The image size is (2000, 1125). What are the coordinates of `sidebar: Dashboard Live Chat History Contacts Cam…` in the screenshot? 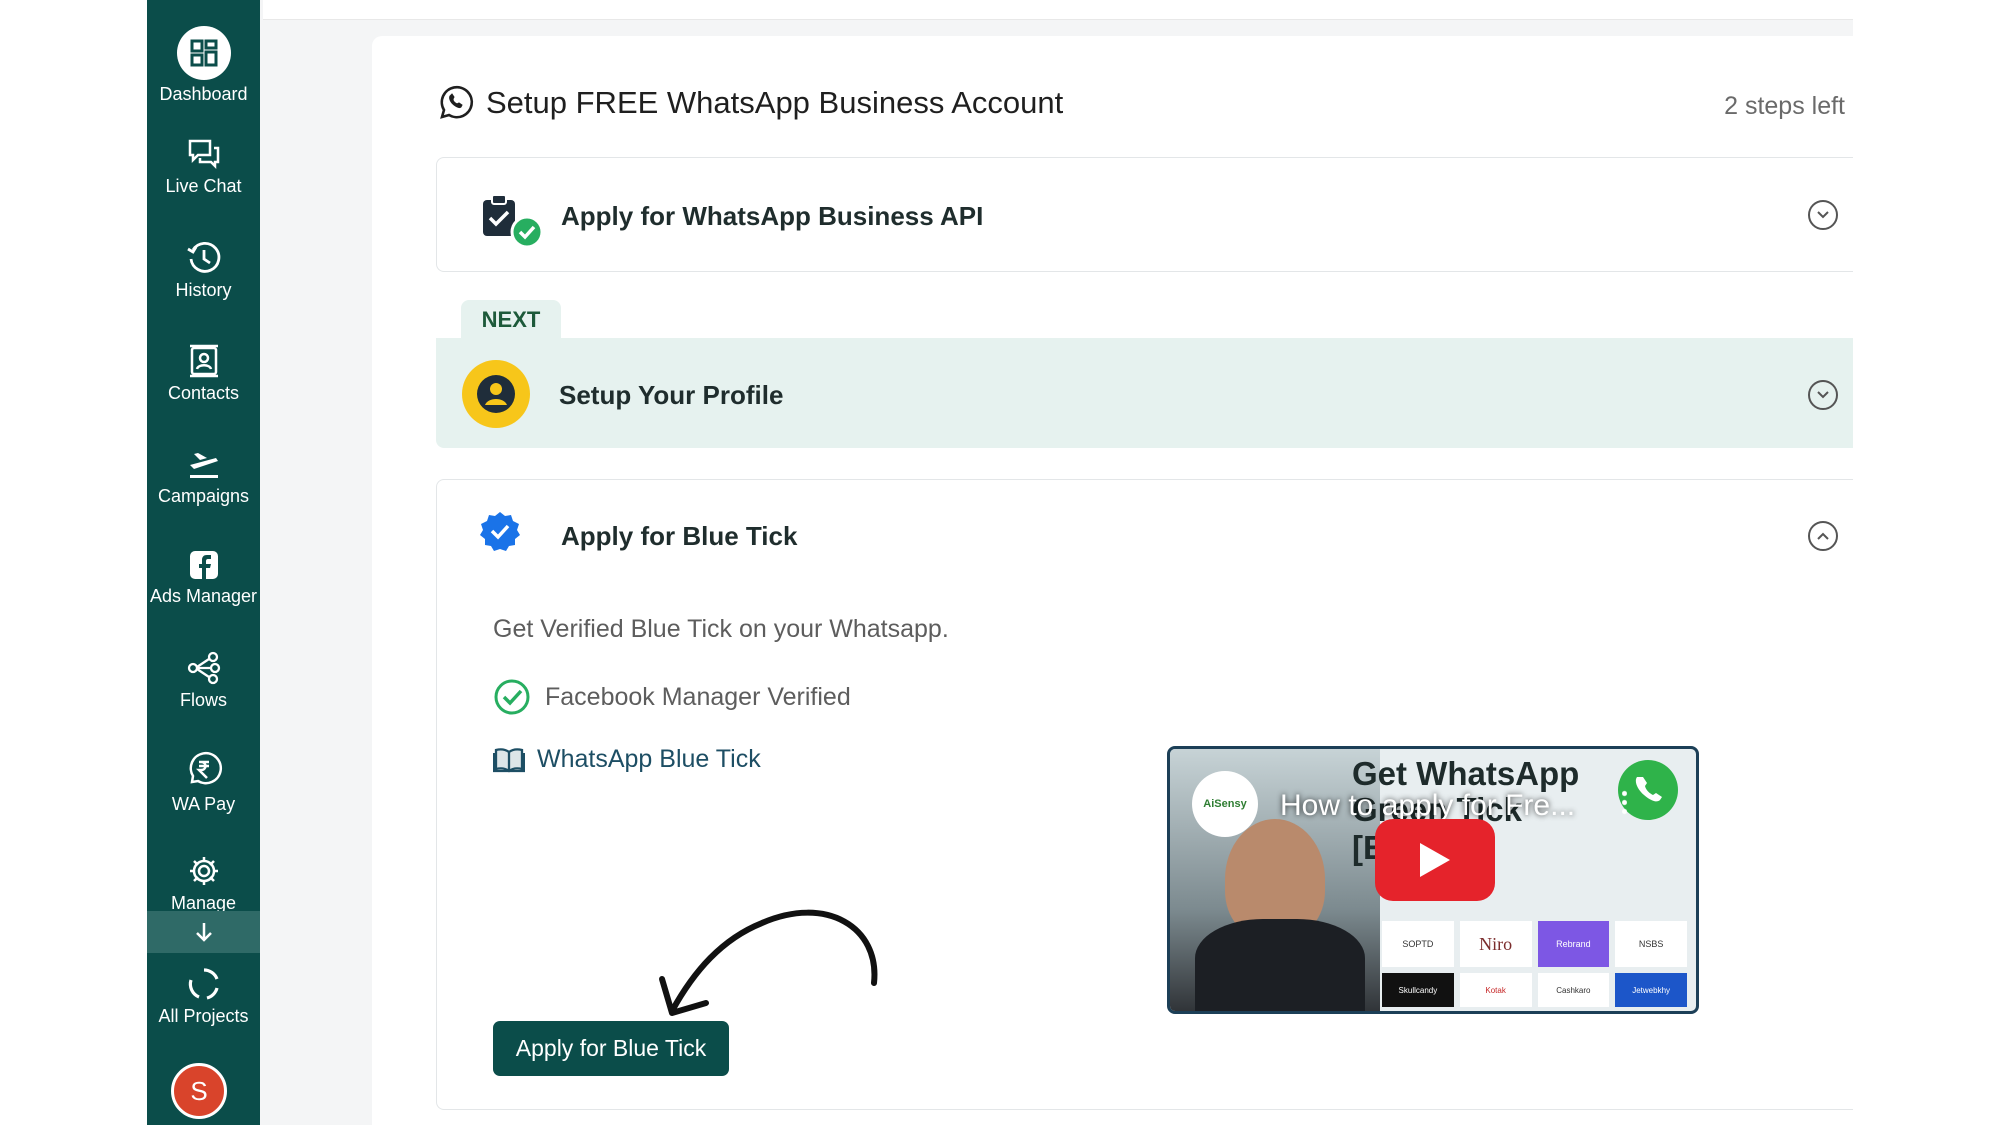 It's located at (203, 562).